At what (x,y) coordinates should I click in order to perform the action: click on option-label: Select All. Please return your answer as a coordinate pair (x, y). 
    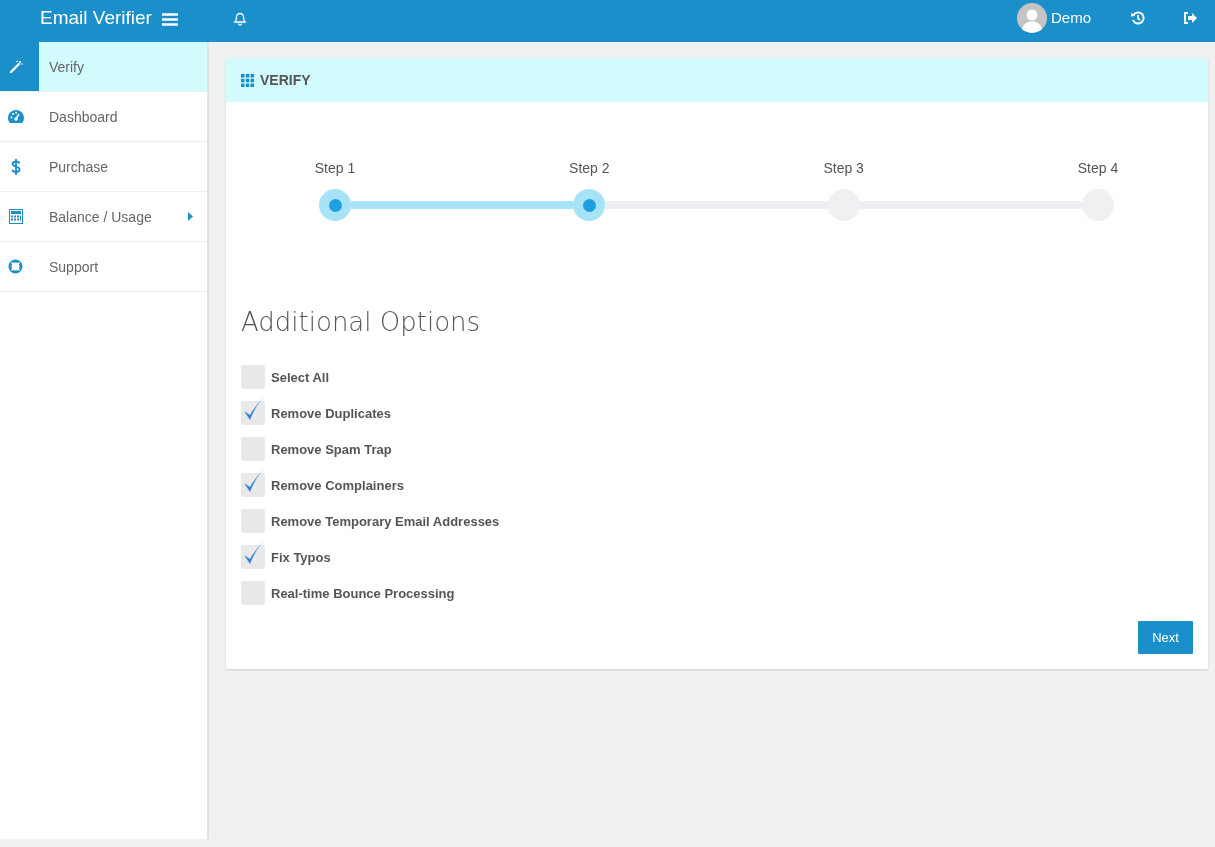
    Looking at the image, I should click on (300, 377).